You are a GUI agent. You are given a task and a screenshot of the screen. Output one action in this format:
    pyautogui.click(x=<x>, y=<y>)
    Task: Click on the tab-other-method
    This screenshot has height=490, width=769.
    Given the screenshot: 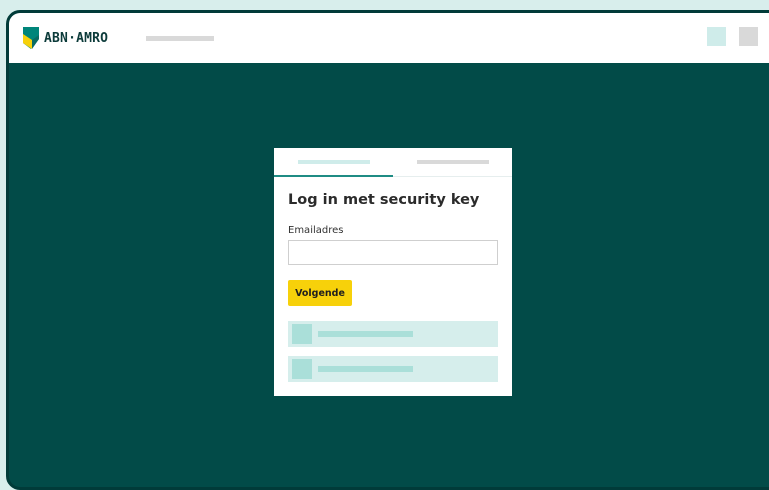 What is the action you would take?
    pyautogui.click(x=452, y=162)
    